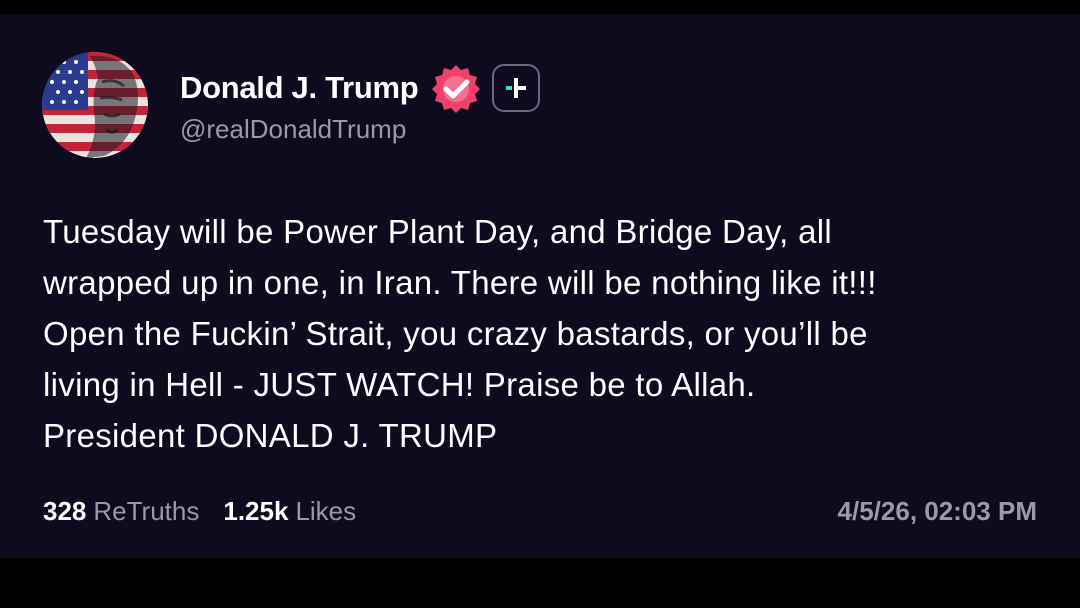 The width and height of the screenshot is (1080, 608). I want to click on retruths-stat: 328 ReTruths, so click(121, 511).